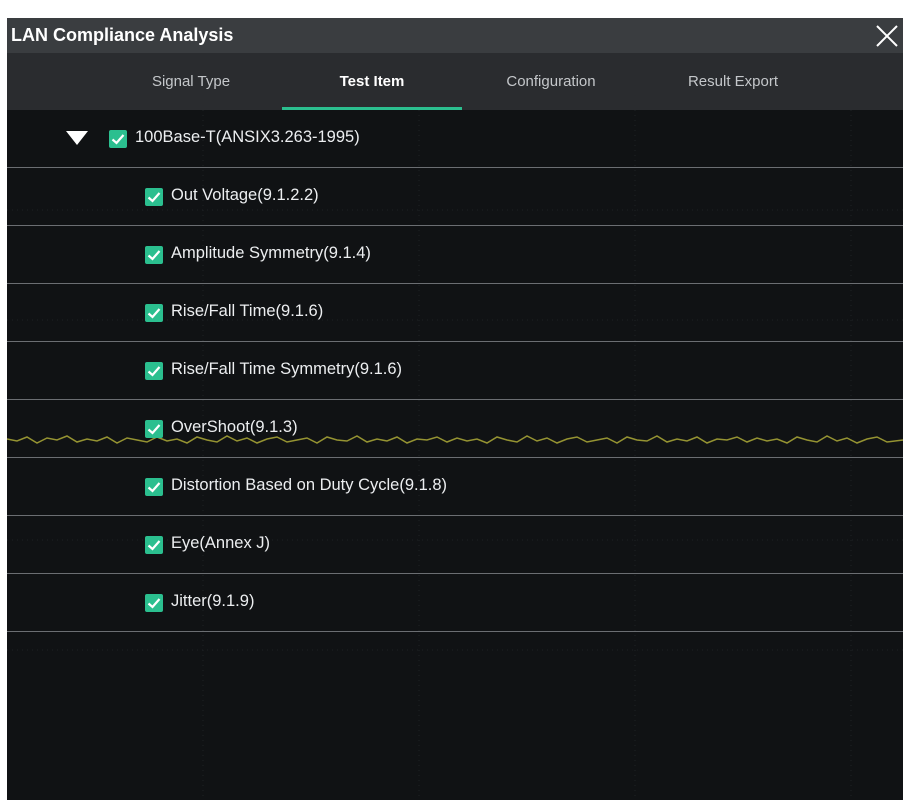  Describe the element at coordinates (455, 313) in the screenshot. I see `test-item-row: Rise/Fall Time(9.1.6)` at that location.